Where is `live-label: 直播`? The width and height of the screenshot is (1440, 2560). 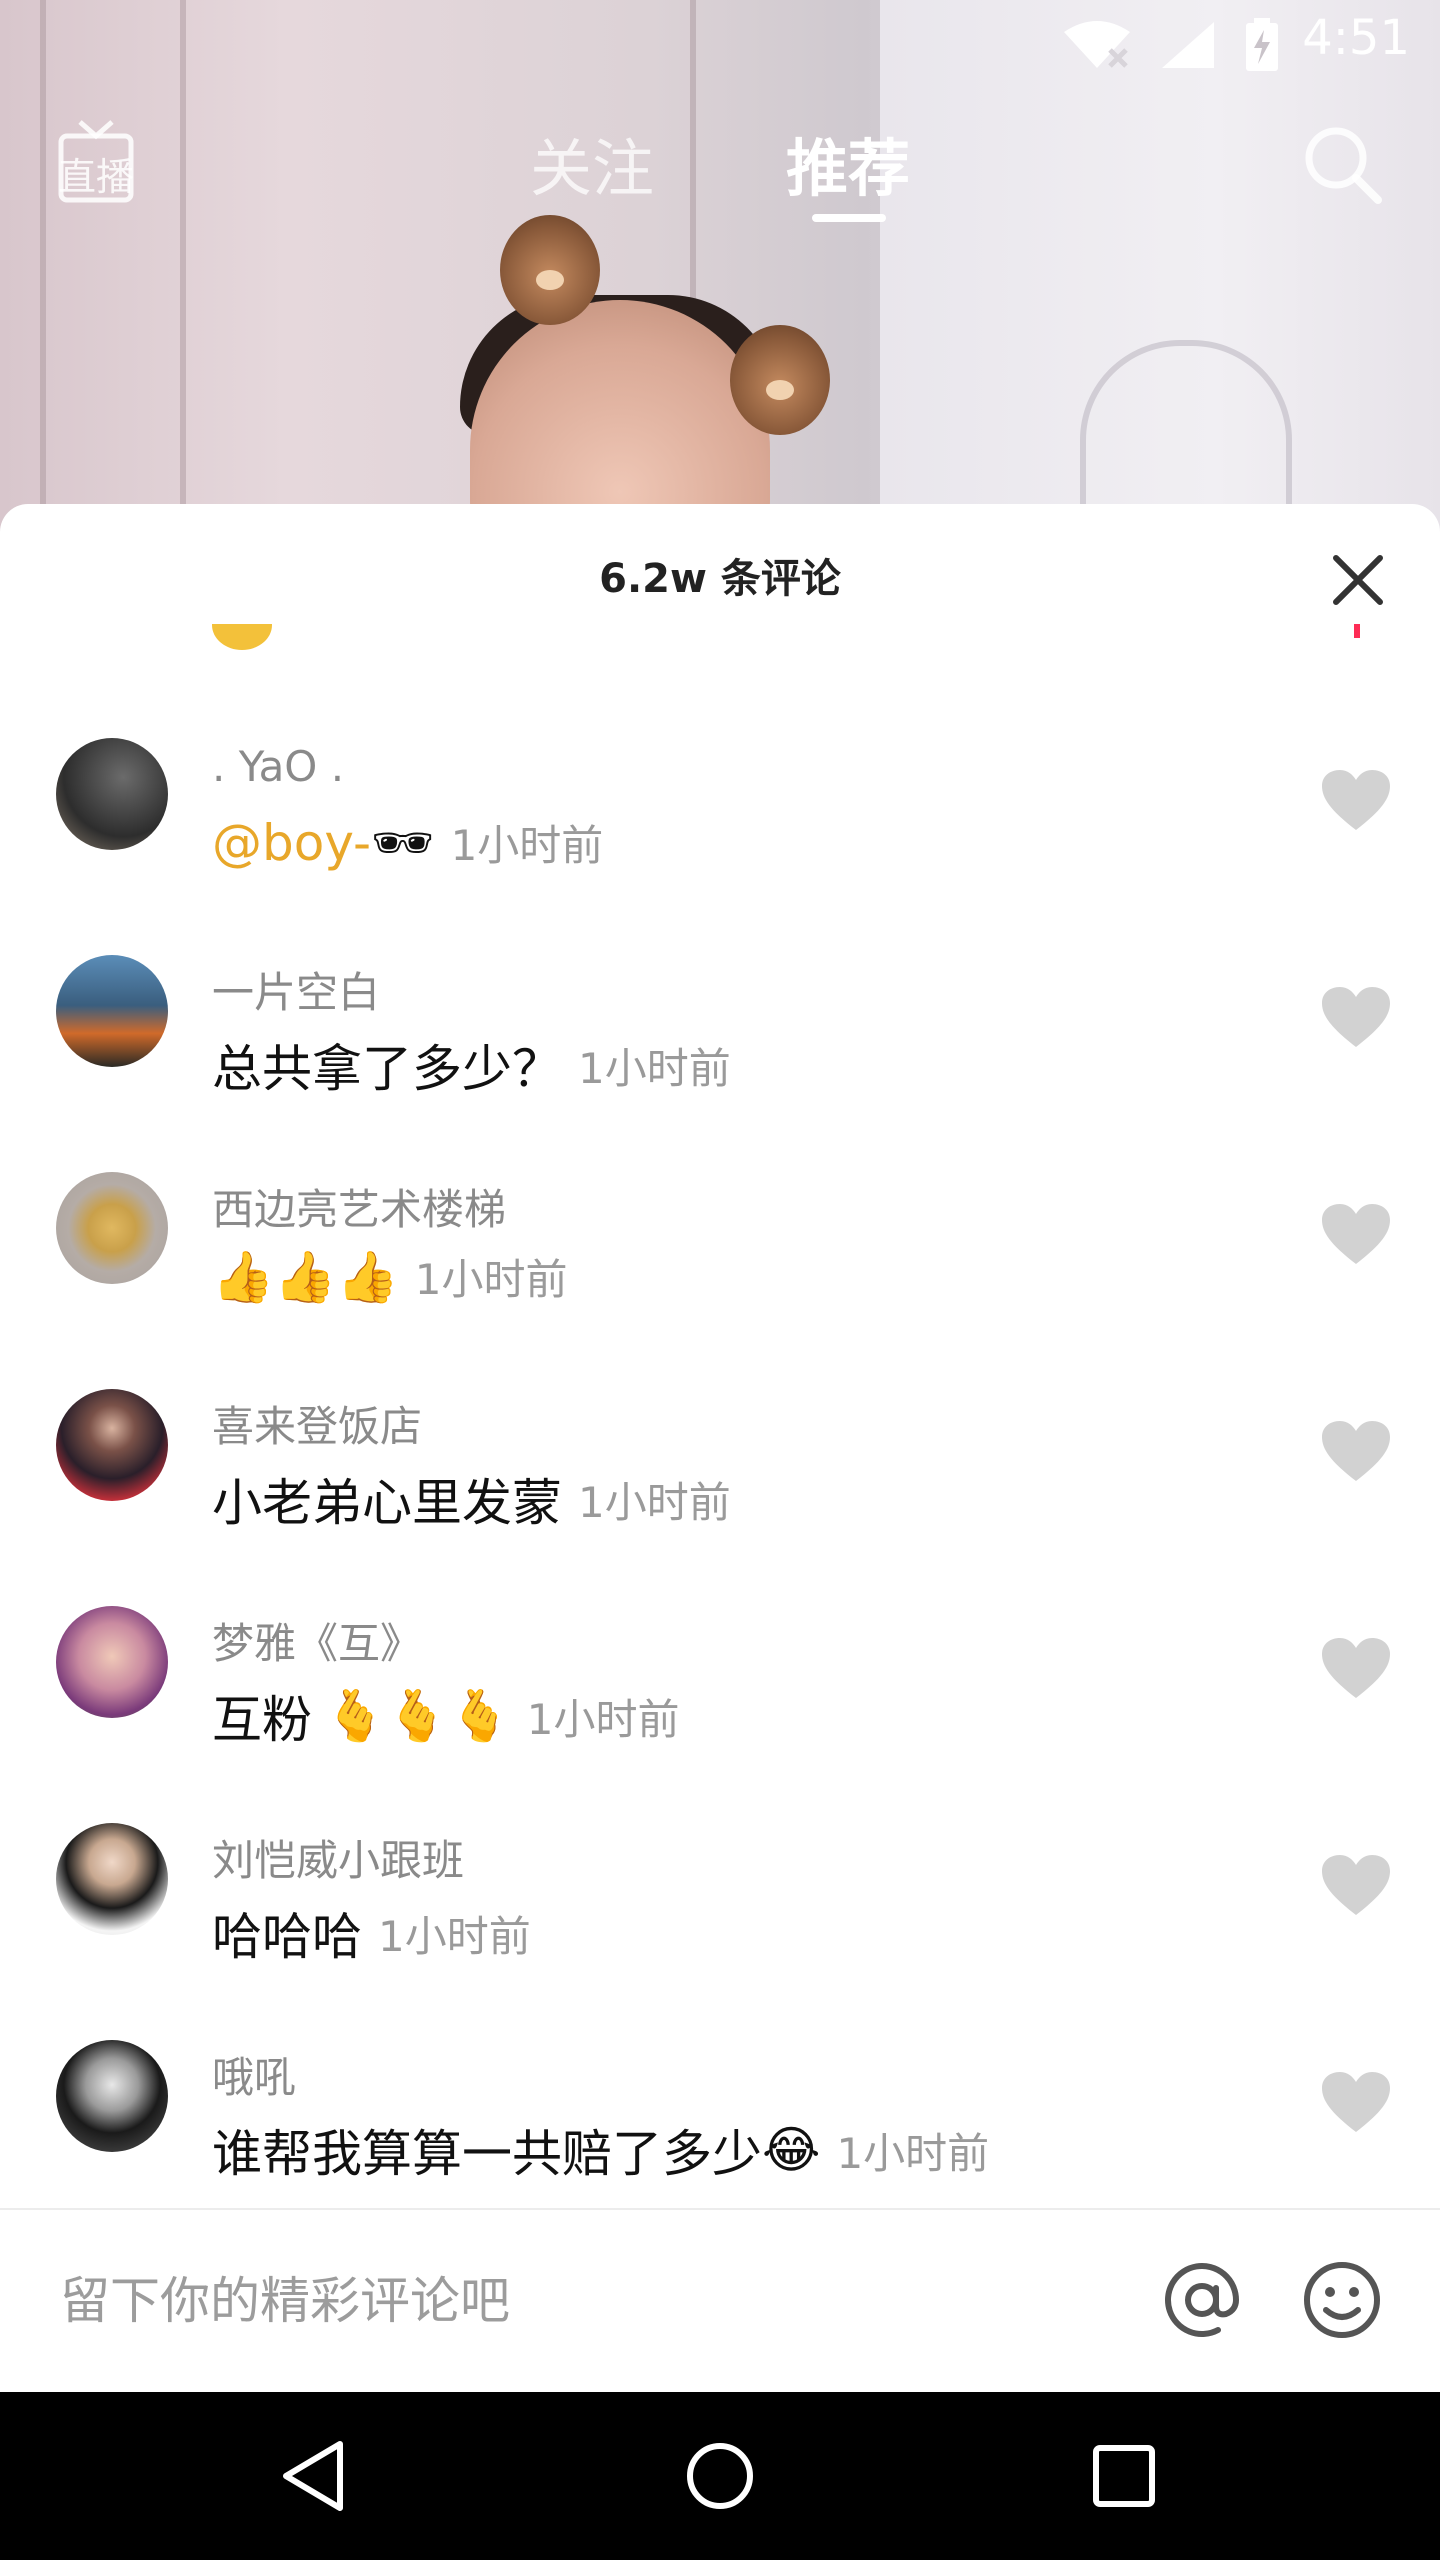
live-label: 直播 is located at coordinates (96, 177).